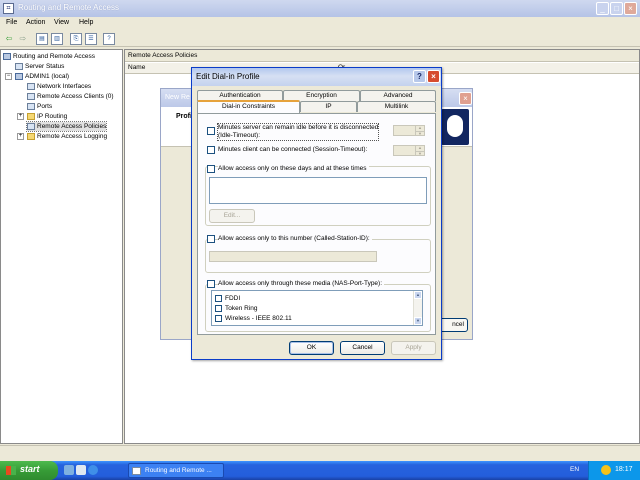 Image resolution: width=640 pixels, height=480 pixels. What do you see at coordinates (57, 39) in the screenshot?
I see `show-console-tree-icon: ▥` at bounding box center [57, 39].